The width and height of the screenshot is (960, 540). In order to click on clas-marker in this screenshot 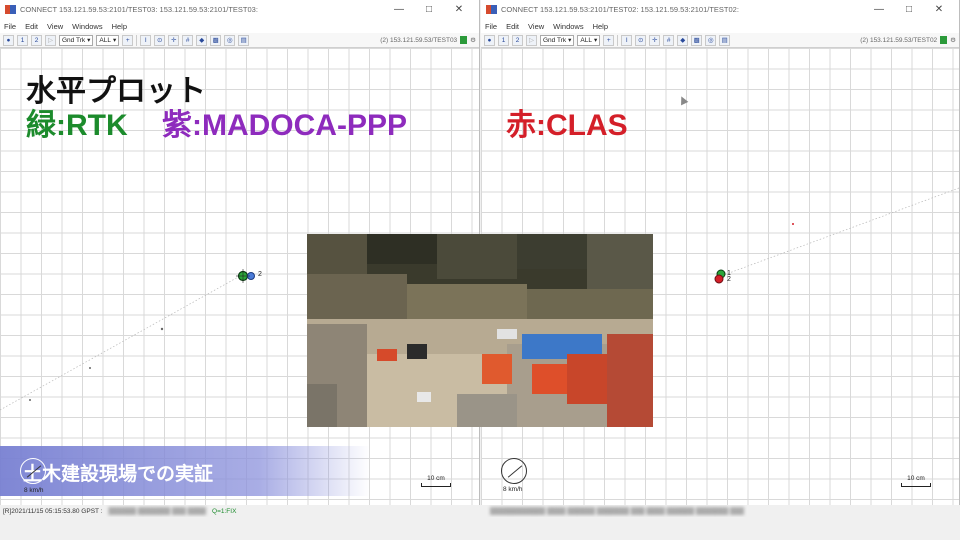, I will do `click(719, 279)`.